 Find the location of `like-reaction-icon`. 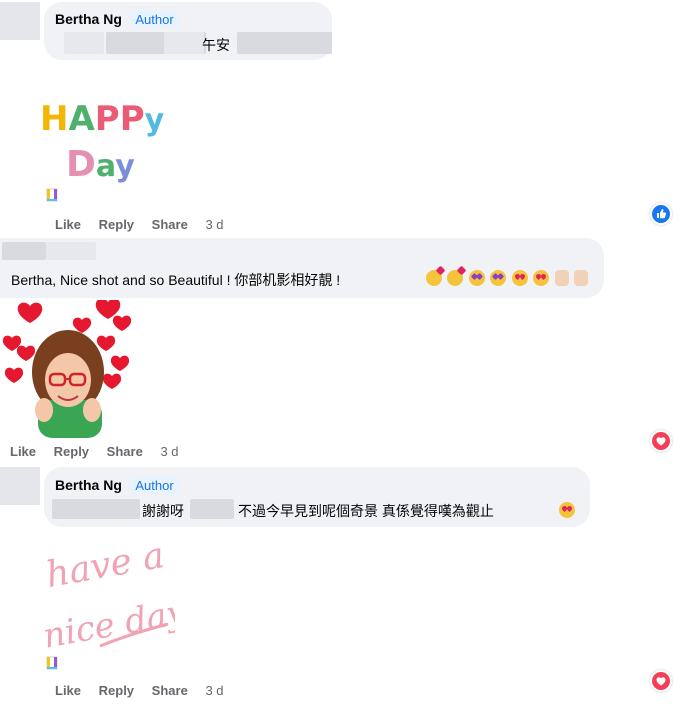

like-reaction-icon is located at coordinates (661, 214).